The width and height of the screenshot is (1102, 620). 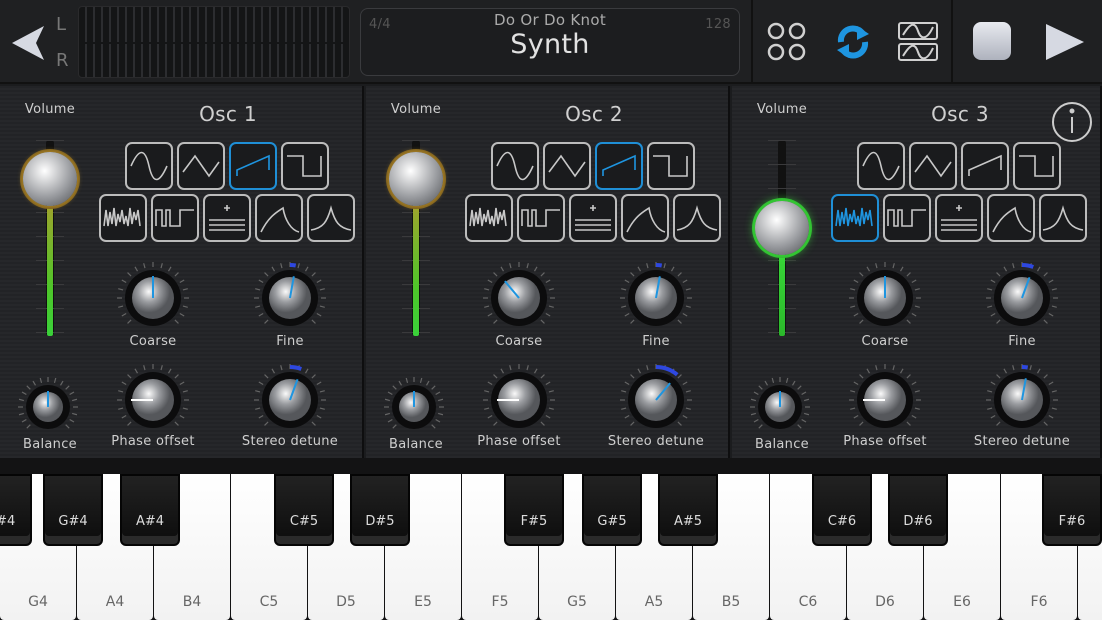 What do you see at coordinates (290, 341) in the screenshot?
I see `fine-label: Fine` at bounding box center [290, 341].